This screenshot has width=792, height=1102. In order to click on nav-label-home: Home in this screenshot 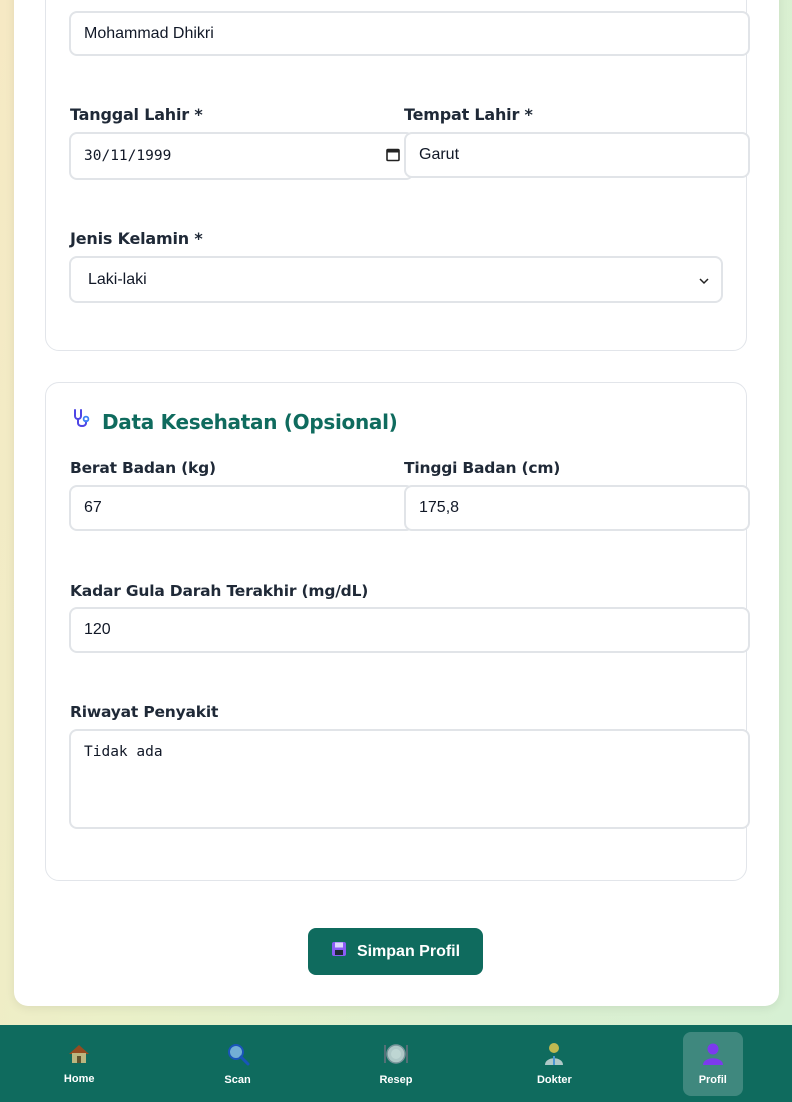, I will do `click(79, 1078)`.